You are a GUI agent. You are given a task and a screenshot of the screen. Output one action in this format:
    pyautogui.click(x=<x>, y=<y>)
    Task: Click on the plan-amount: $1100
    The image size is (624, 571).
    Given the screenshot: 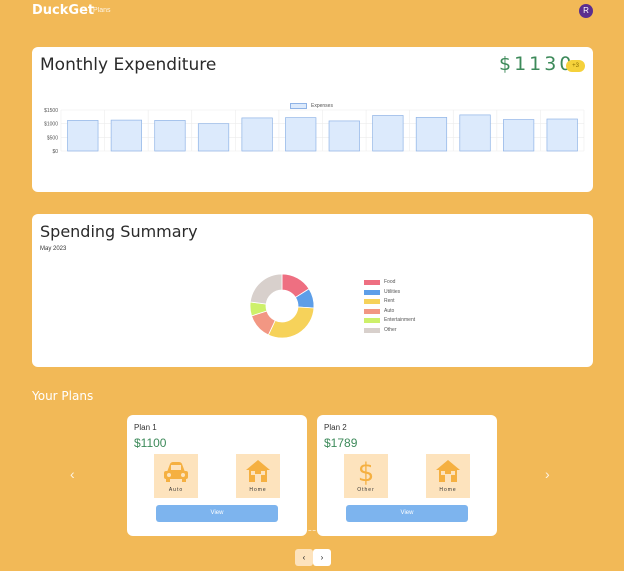 What is the action you would take?
    pyautogui.click(x=150, y=443)
    